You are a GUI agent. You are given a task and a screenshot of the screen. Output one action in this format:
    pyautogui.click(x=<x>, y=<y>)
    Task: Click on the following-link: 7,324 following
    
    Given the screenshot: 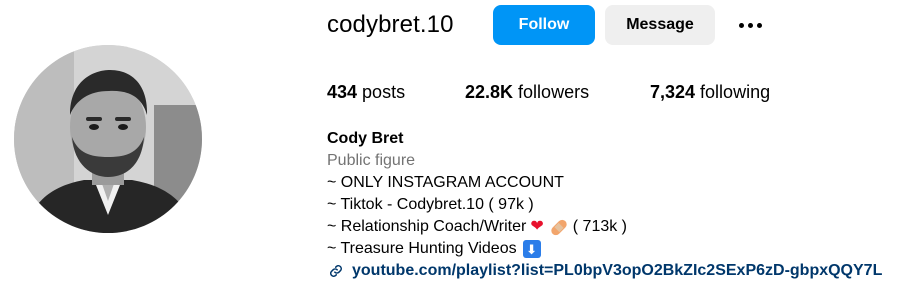 What is the action you would take?
    pyautogui.click(x=710, y=92)
    